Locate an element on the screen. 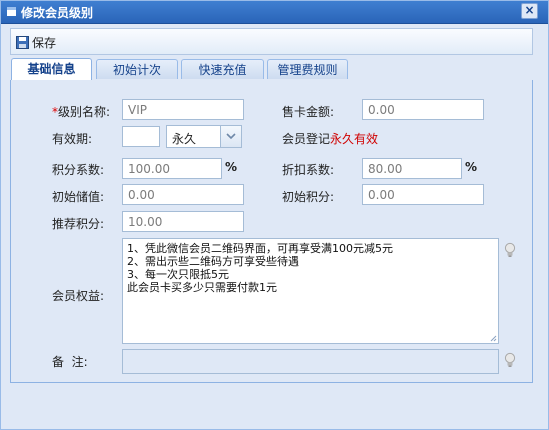 This screenshot has width=549, height=430. register-note: 会员登记永久有效 is located at coordinates (330, 138).